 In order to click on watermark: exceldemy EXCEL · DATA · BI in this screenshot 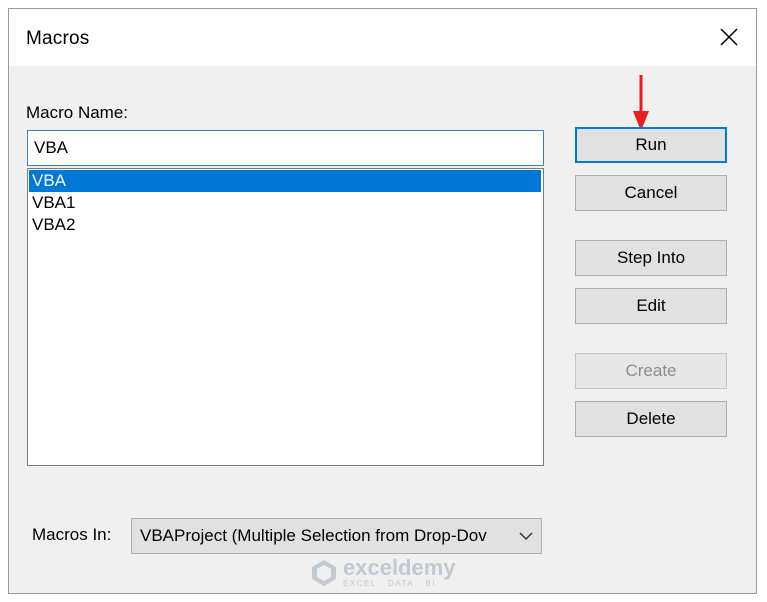, I will do `click(383, 573)`.